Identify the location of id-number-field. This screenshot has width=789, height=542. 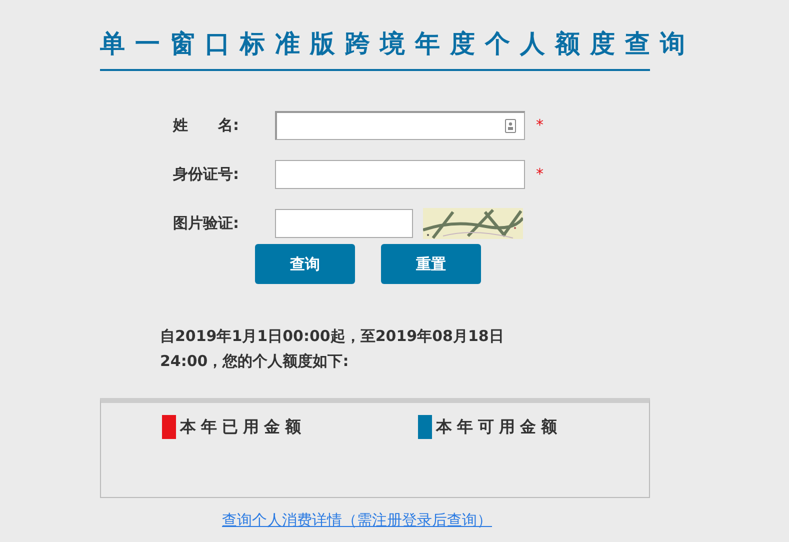
(400, 174).